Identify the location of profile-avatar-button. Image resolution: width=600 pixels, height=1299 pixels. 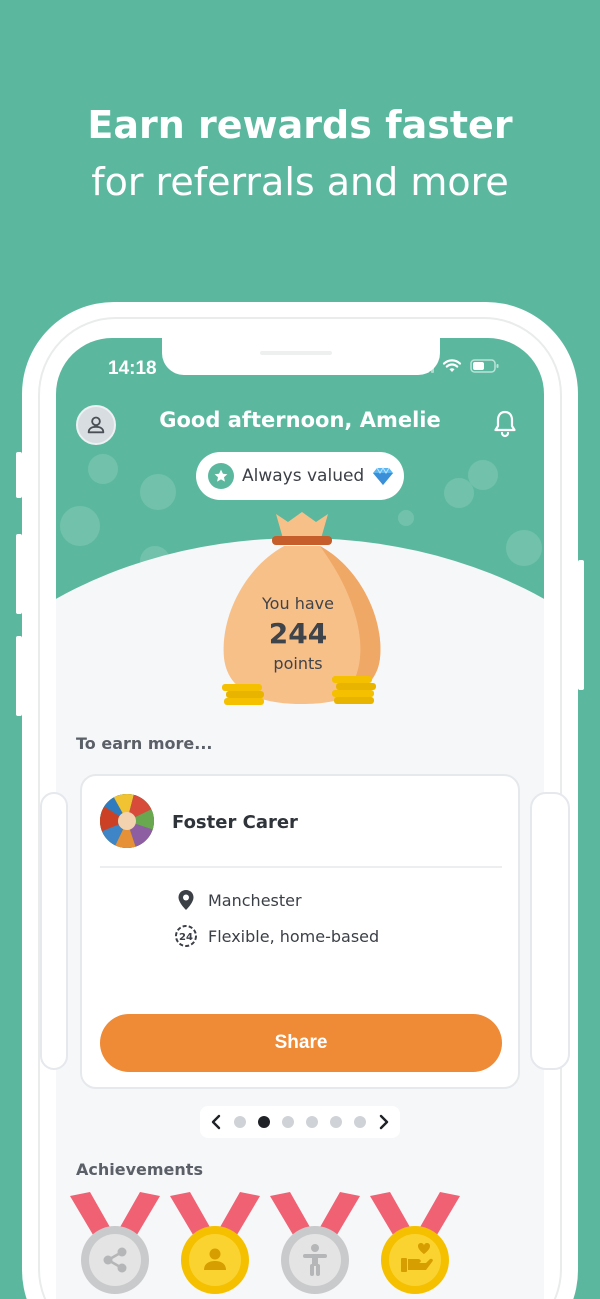
(96, 425).